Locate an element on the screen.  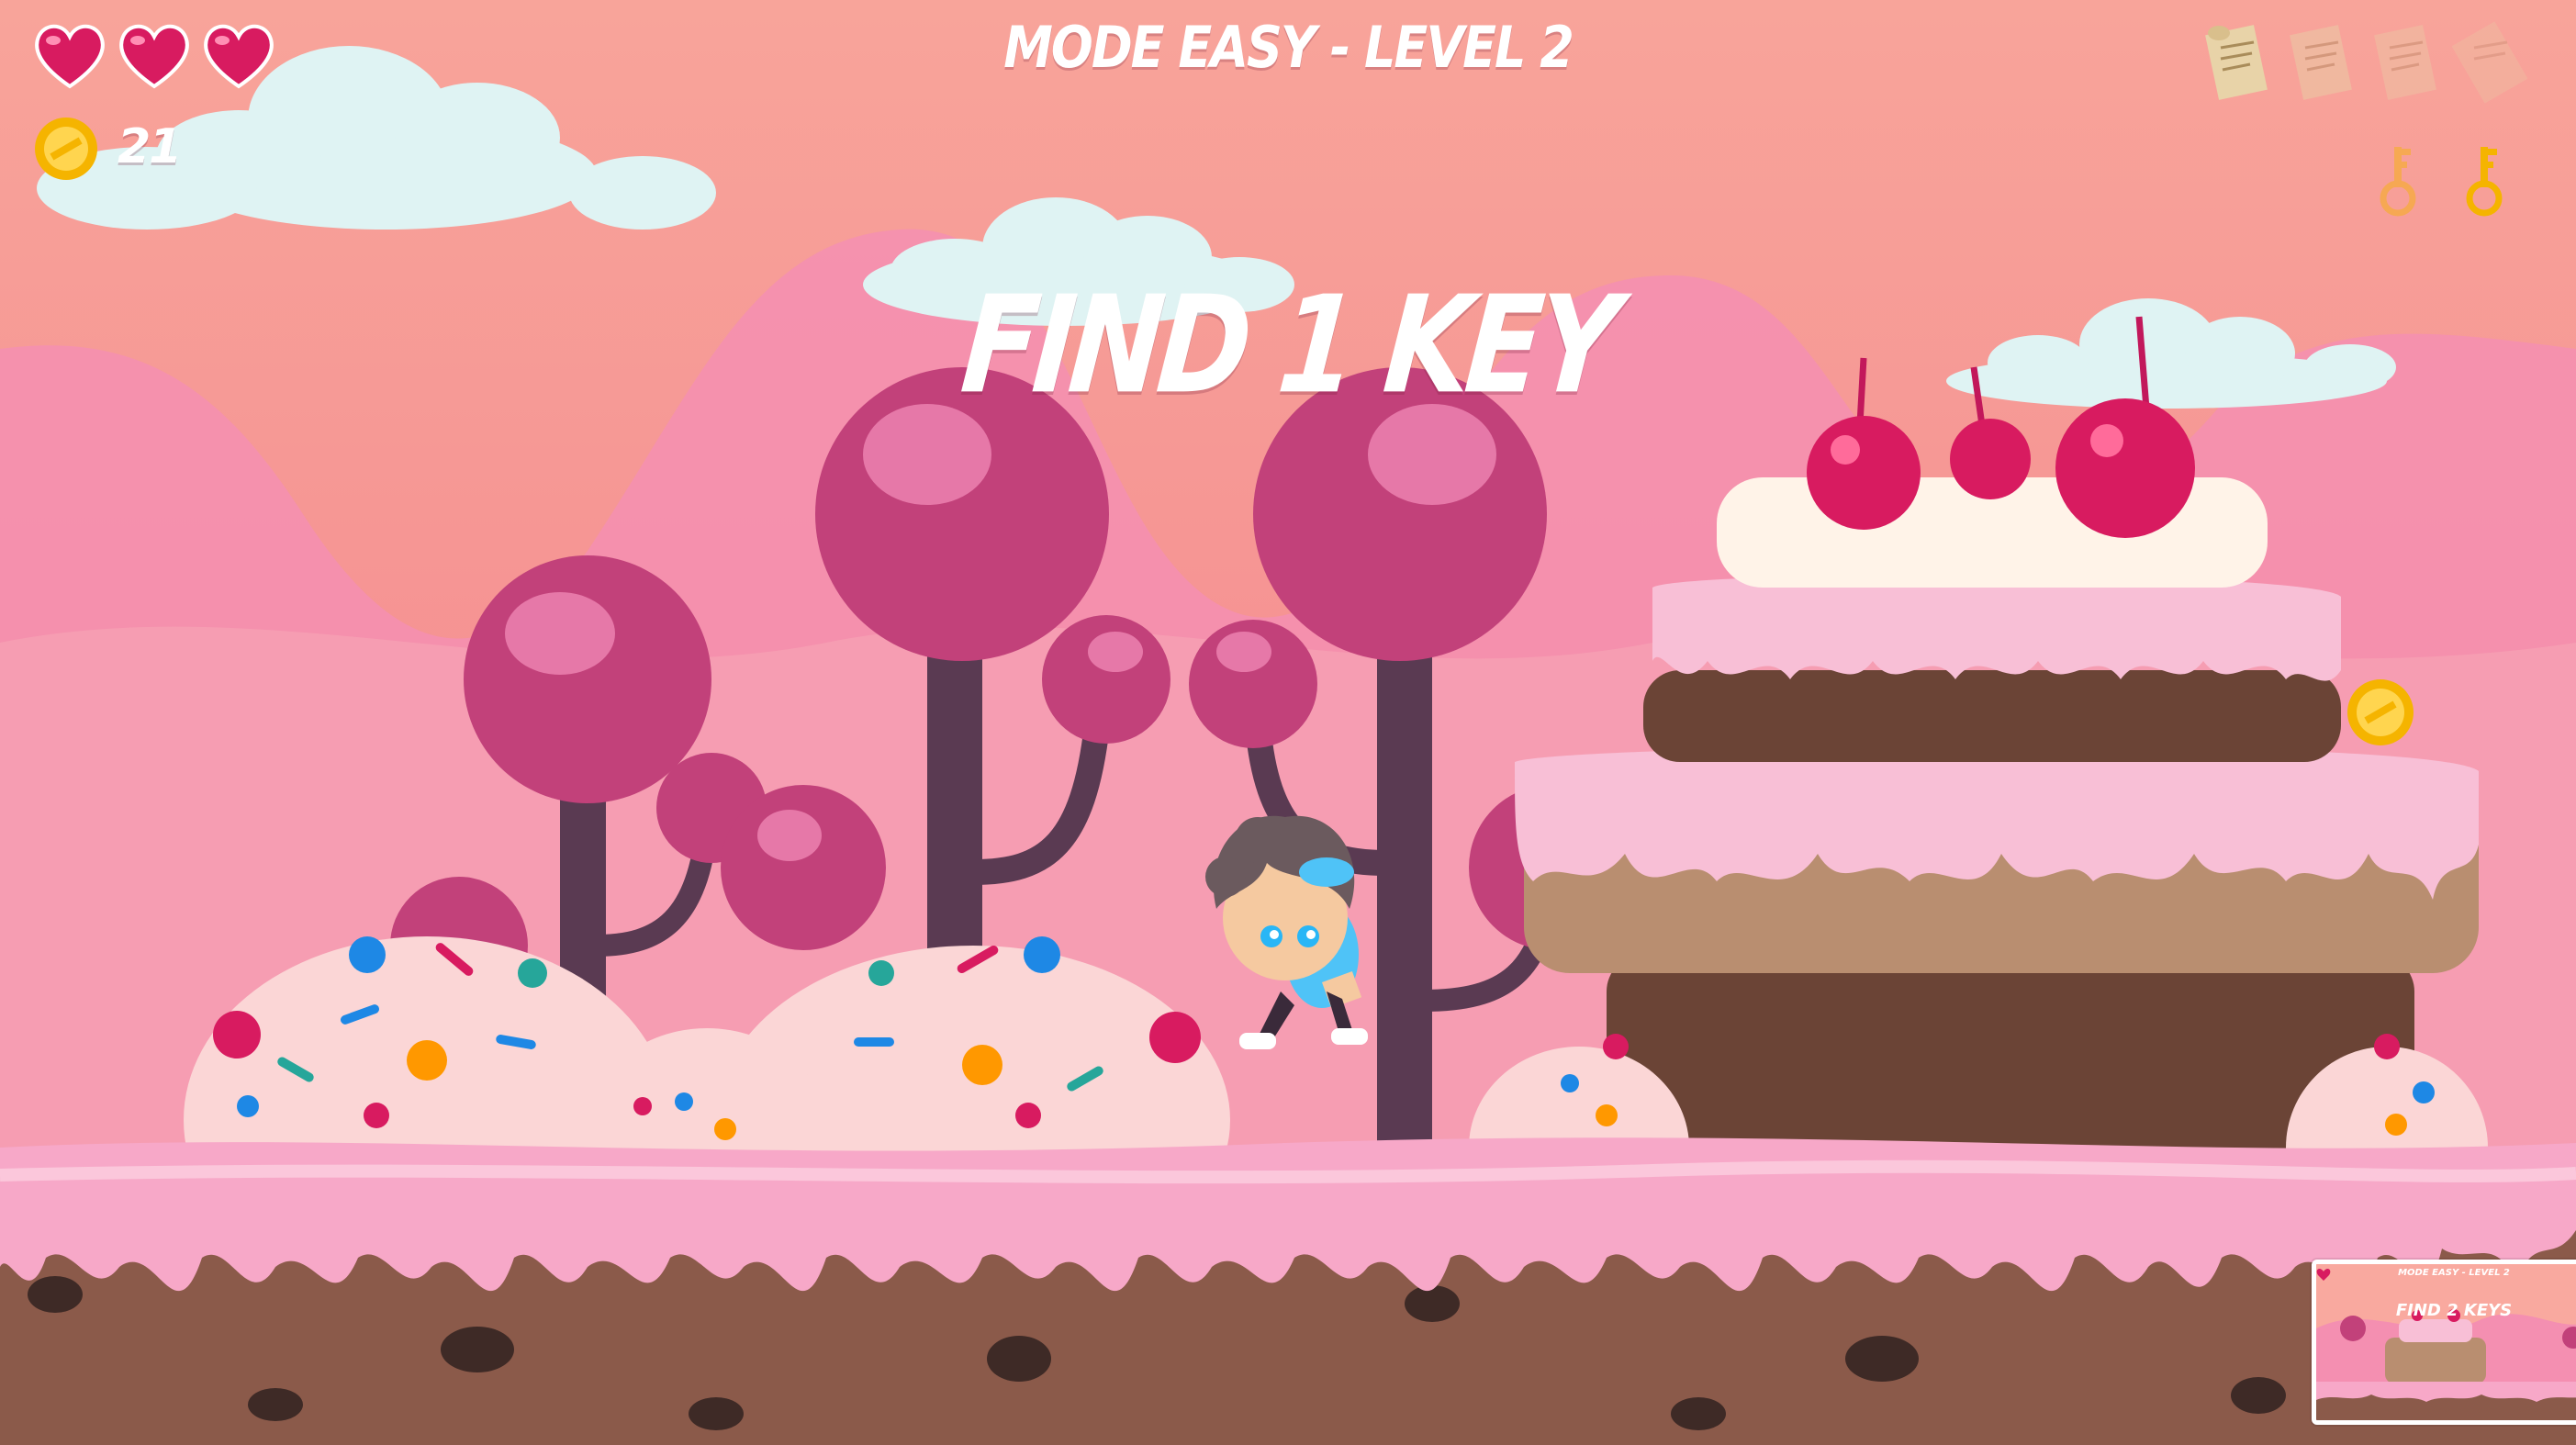
minimap-scene is located at coordinates (2446, 1342).